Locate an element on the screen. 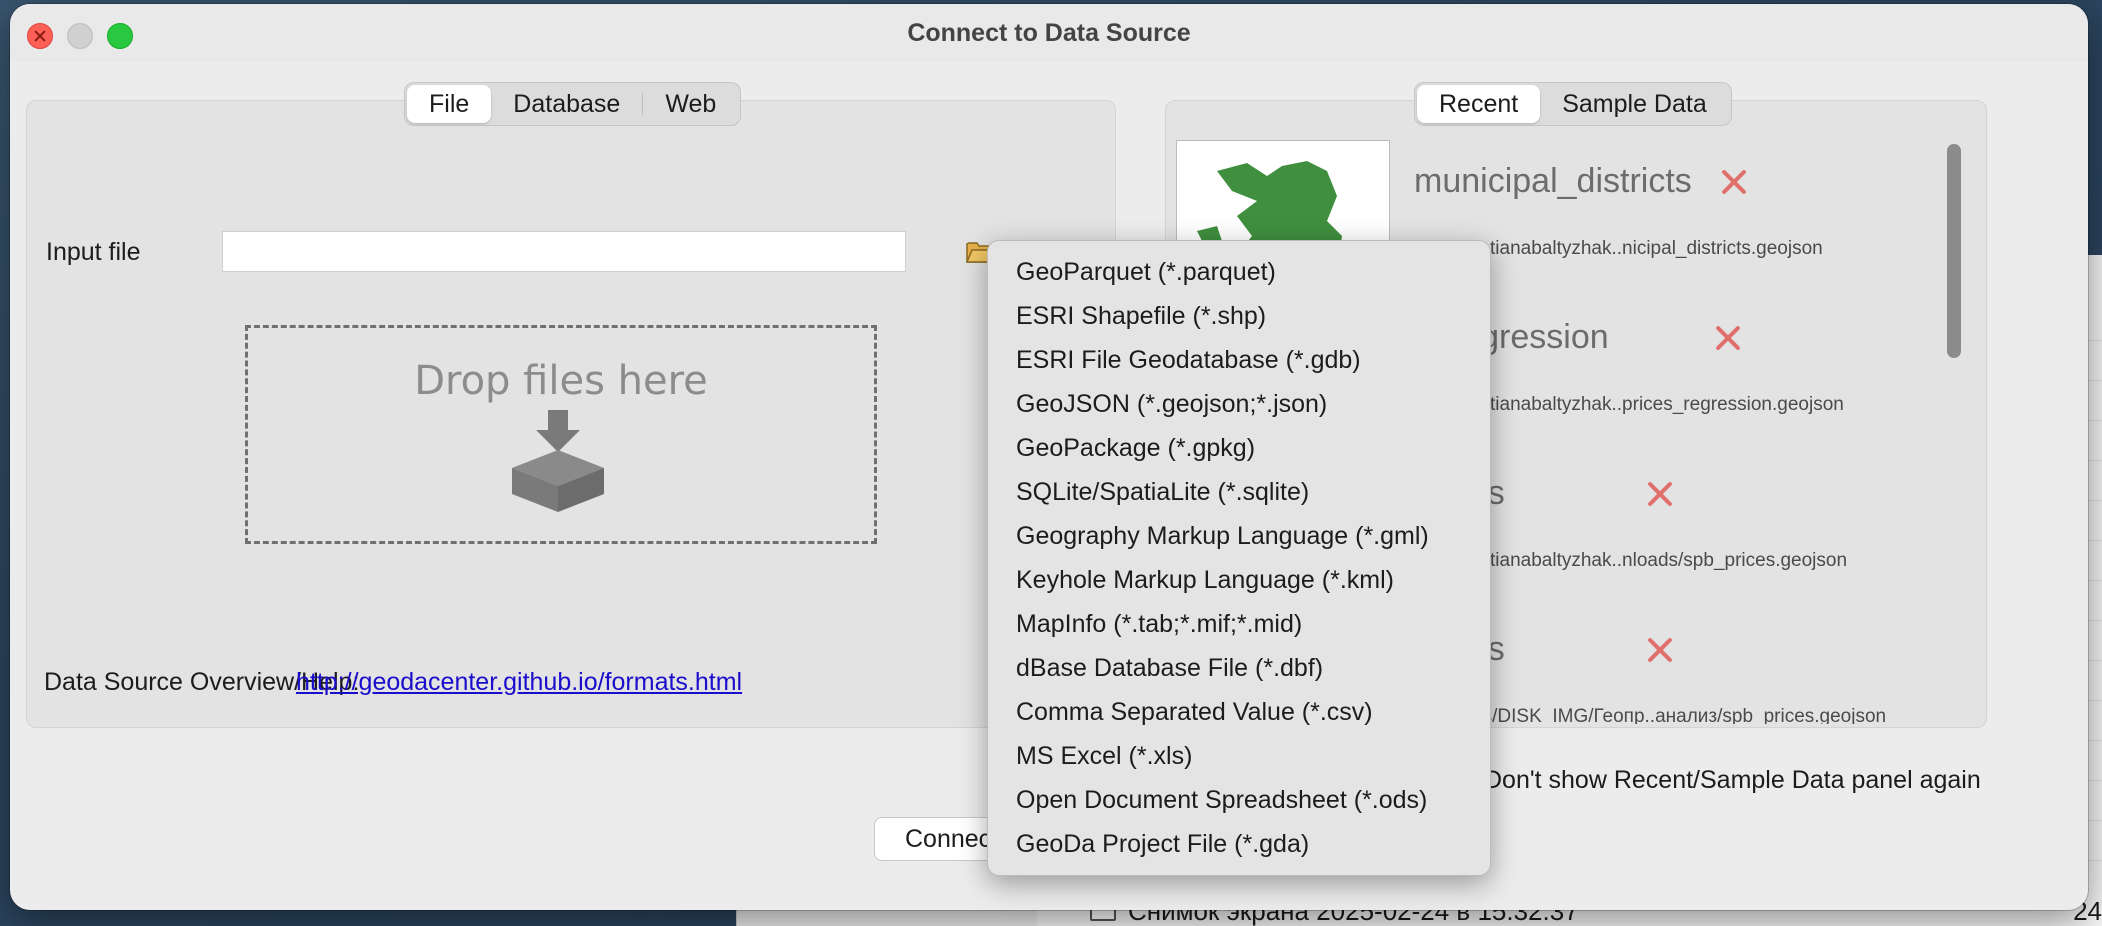 This screenshot has width=2102, height=926. recent-item-title: municipal_districts is located at coordinates (1553, 181).